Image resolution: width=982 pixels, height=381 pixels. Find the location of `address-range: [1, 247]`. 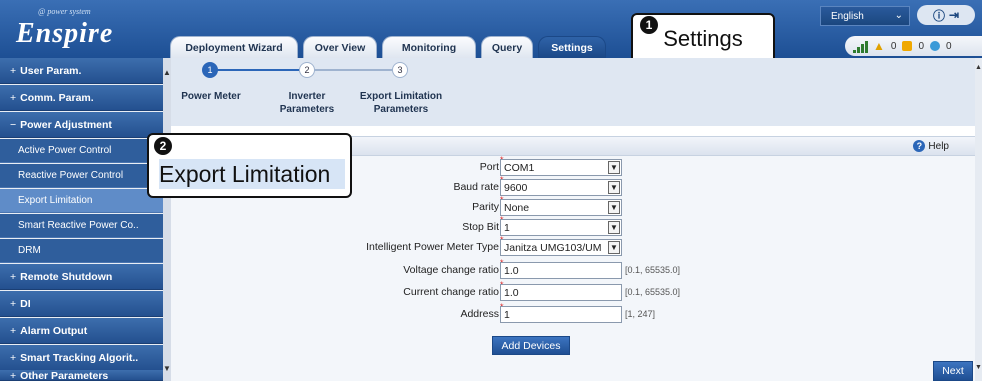

address-range: [1, 247] is located at coordinates (640, 314).